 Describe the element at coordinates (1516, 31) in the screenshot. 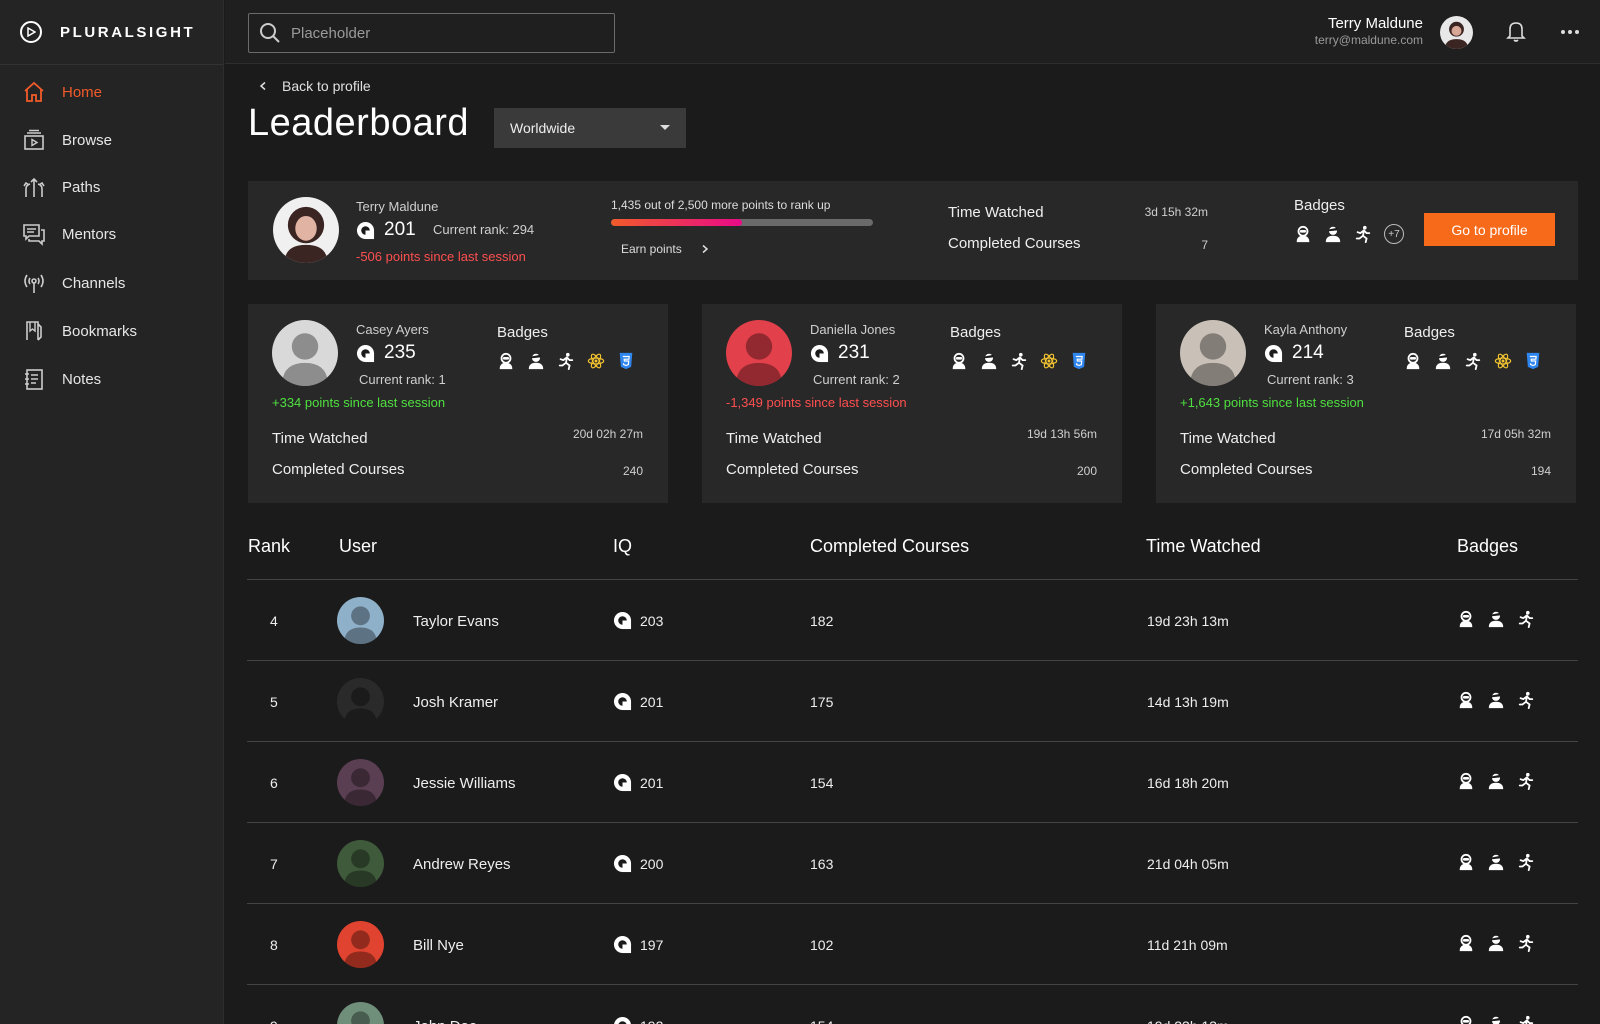

I see `bell-icon` at that location.